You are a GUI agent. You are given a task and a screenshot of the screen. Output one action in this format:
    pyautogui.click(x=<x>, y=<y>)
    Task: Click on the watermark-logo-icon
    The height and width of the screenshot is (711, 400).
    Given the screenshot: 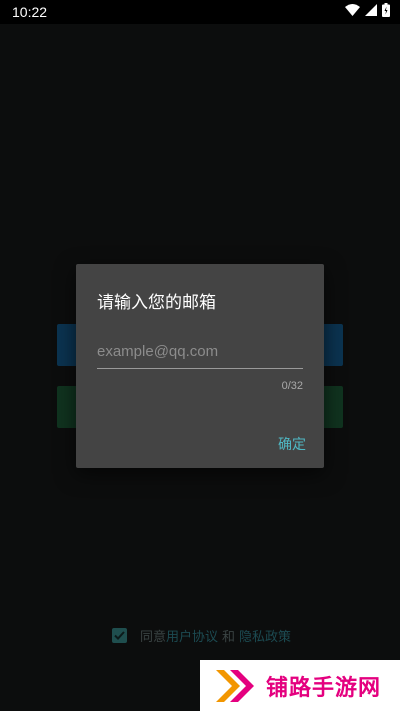 What is the action you would take?
    pyautogui.click(x=235, y=685)
    